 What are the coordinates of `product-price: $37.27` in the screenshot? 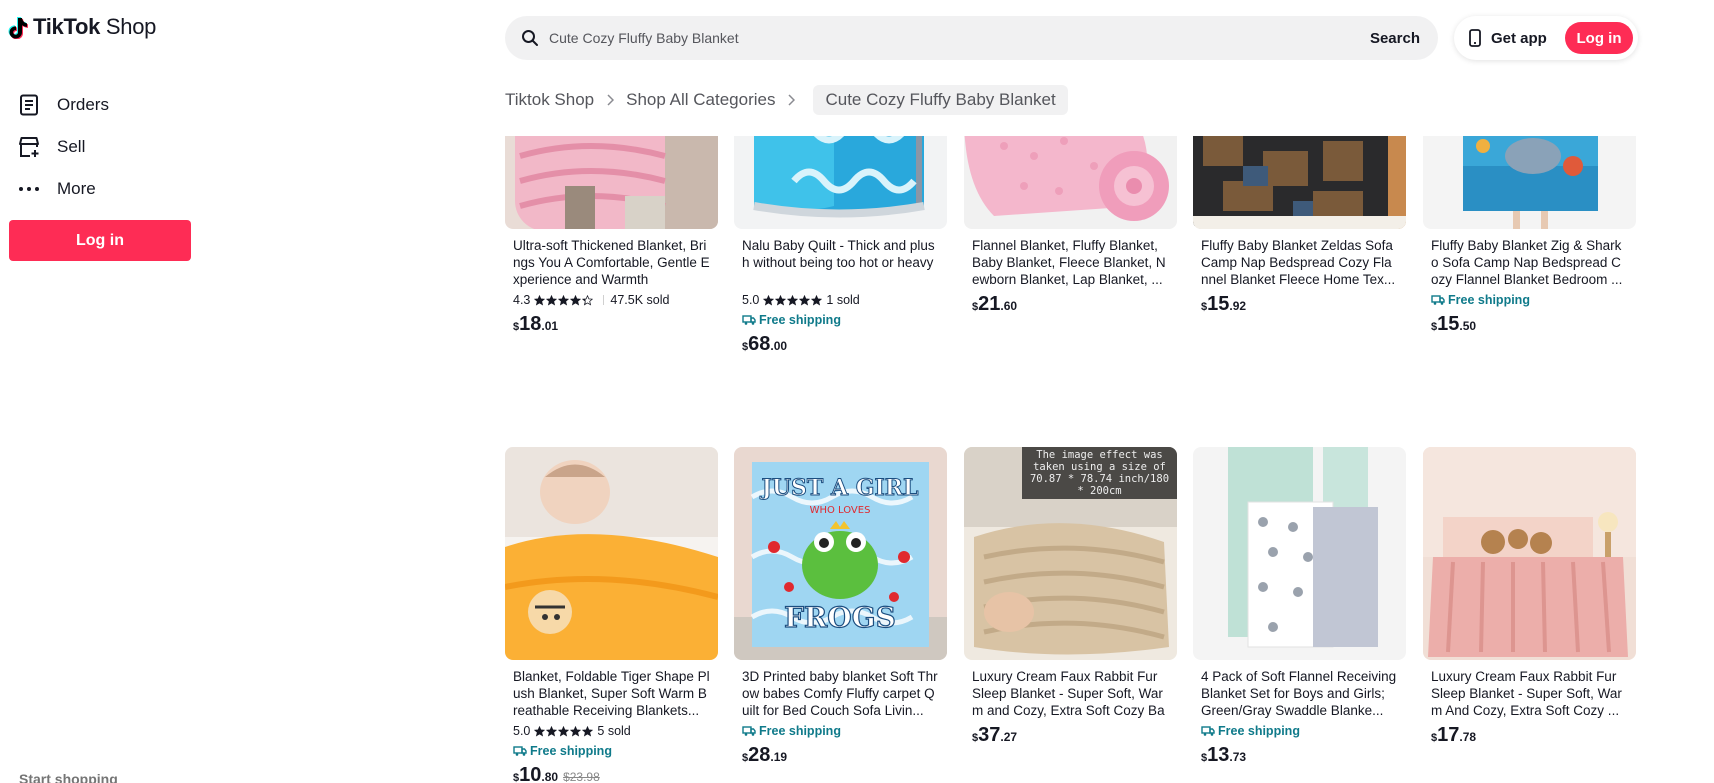 It's located at (1070, 735).